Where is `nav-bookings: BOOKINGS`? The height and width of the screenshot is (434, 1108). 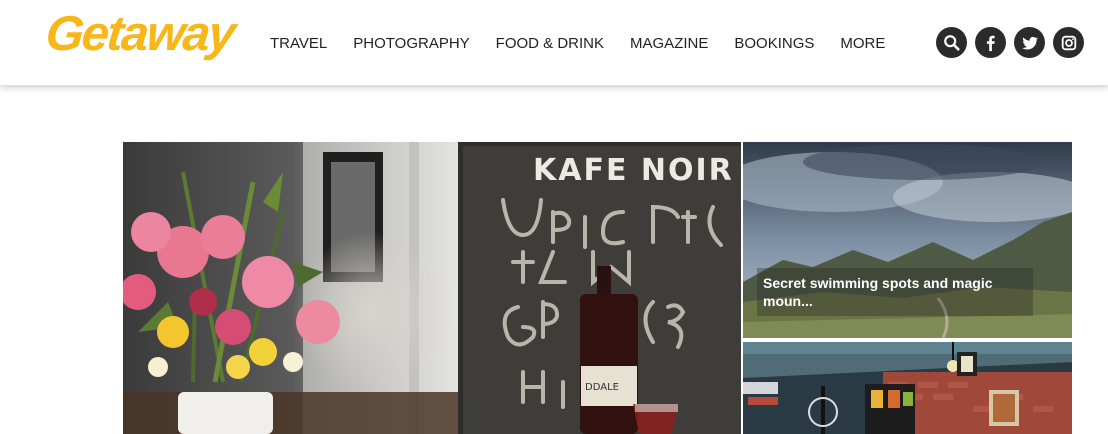
nav-bookings: BOOKINGS is located at coordinates (774, 43).